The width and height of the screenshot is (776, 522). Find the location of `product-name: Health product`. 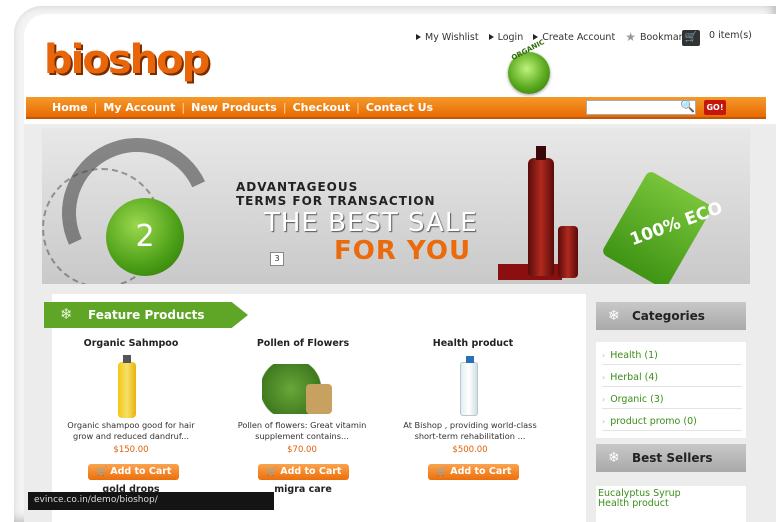

product-name: Health product is located at coordinates (473, 343).